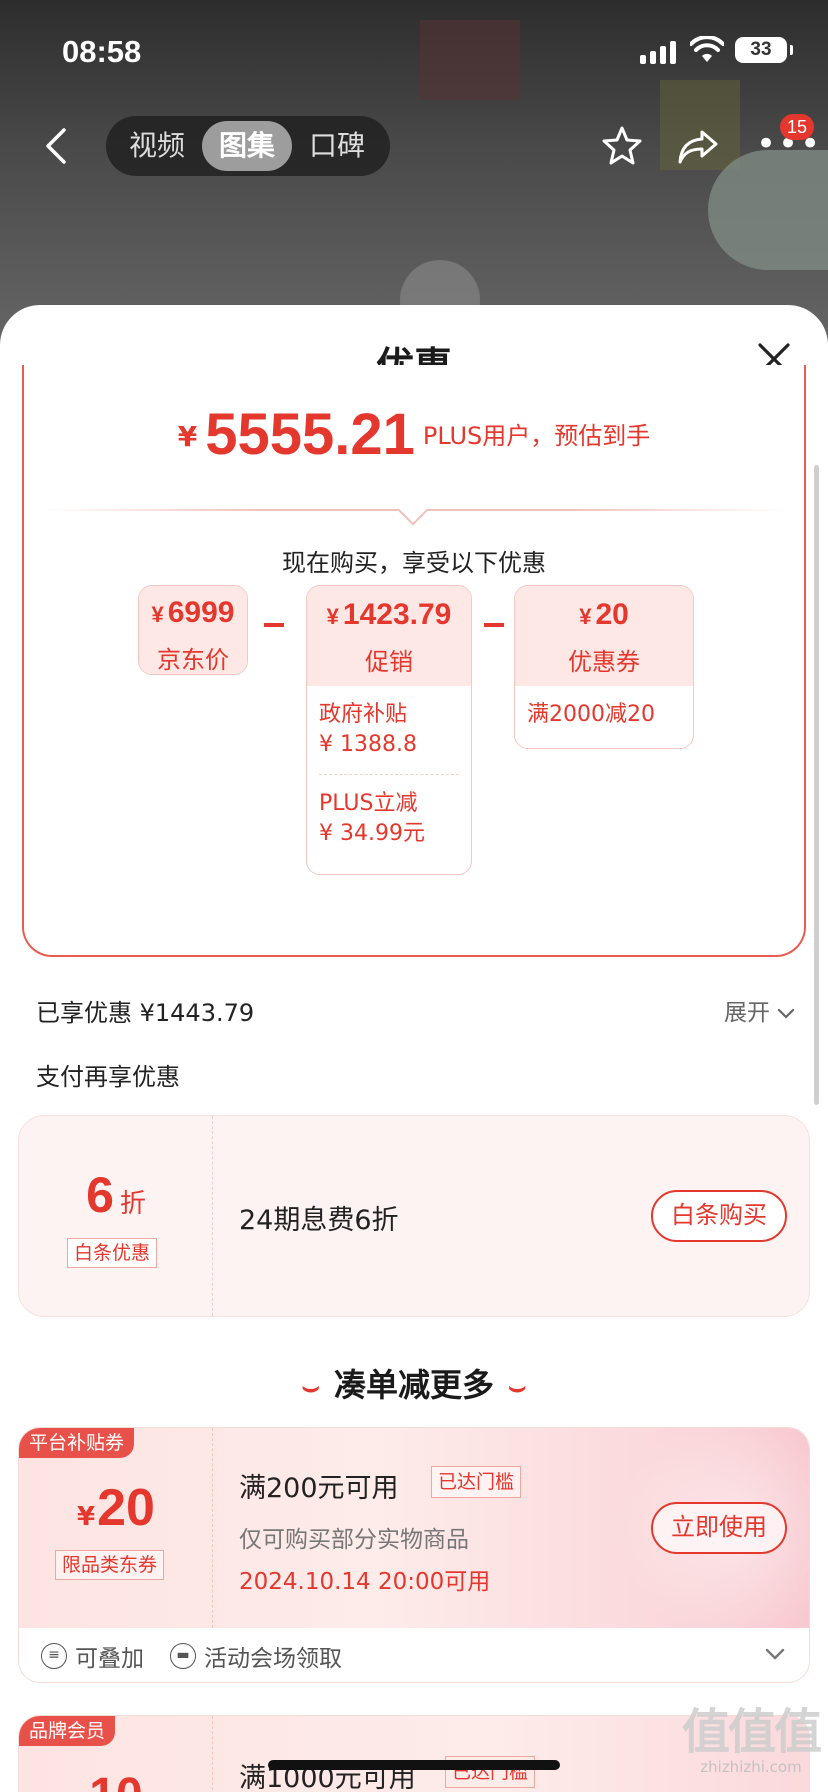 The image size is (828, 1792). I want to click on cellular-signal-icon, so click(658, 52).